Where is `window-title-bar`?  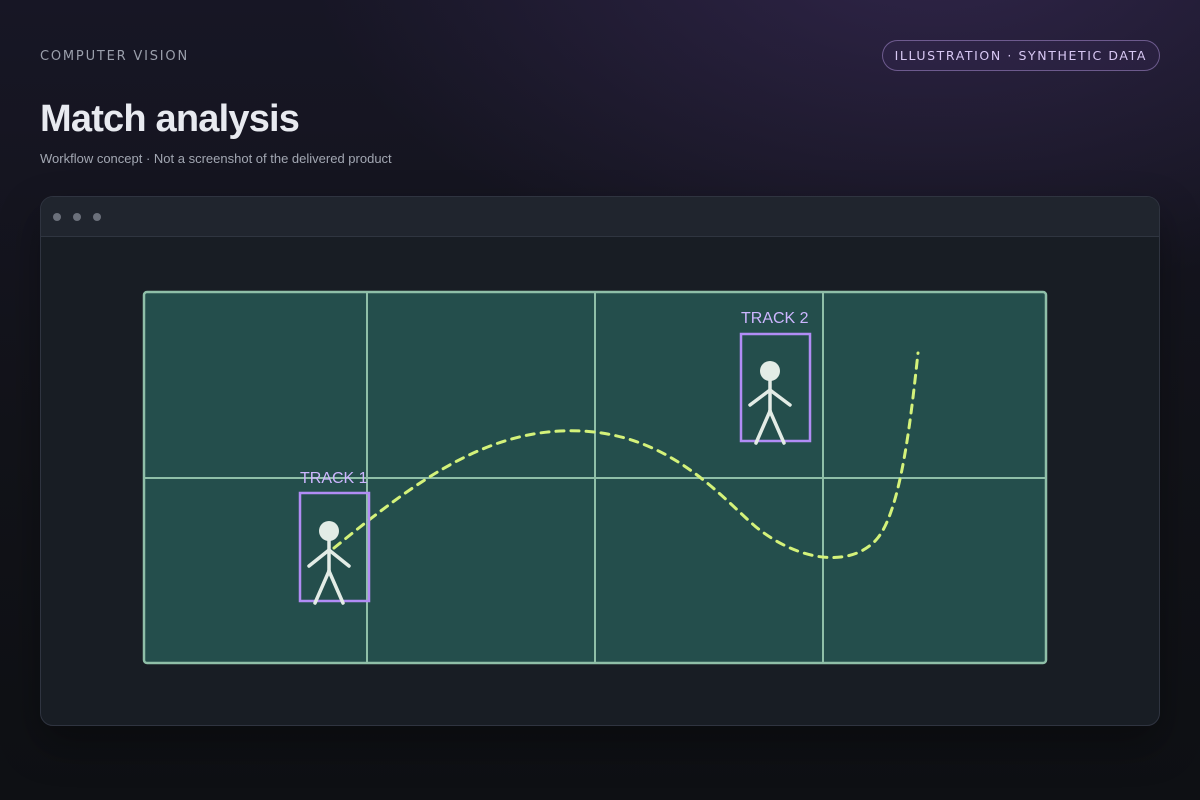
window-title-bar is located at coordinates (600, 217).